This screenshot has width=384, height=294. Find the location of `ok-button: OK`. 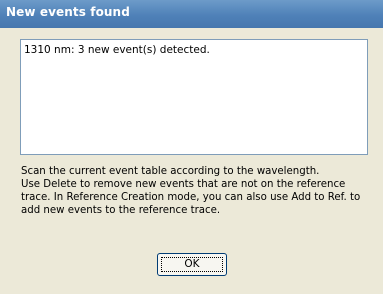

ok-button: OK is located at coordinates (192, 264).